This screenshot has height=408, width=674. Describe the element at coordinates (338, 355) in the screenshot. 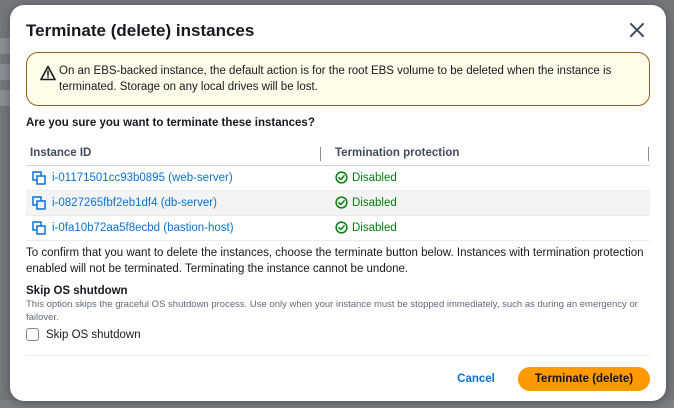

I see `footer-divider` at that location.